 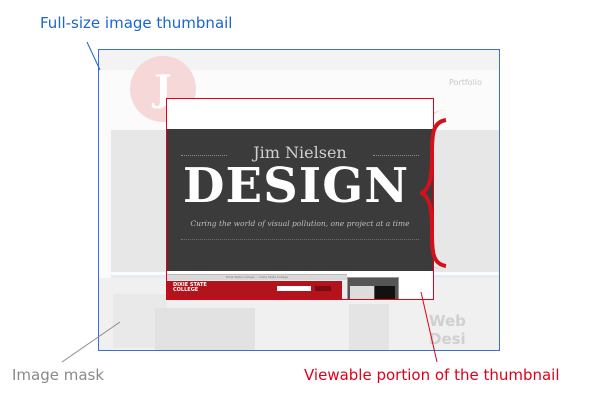 I want to click on full-size-pointer, so click(x=93, y=56).